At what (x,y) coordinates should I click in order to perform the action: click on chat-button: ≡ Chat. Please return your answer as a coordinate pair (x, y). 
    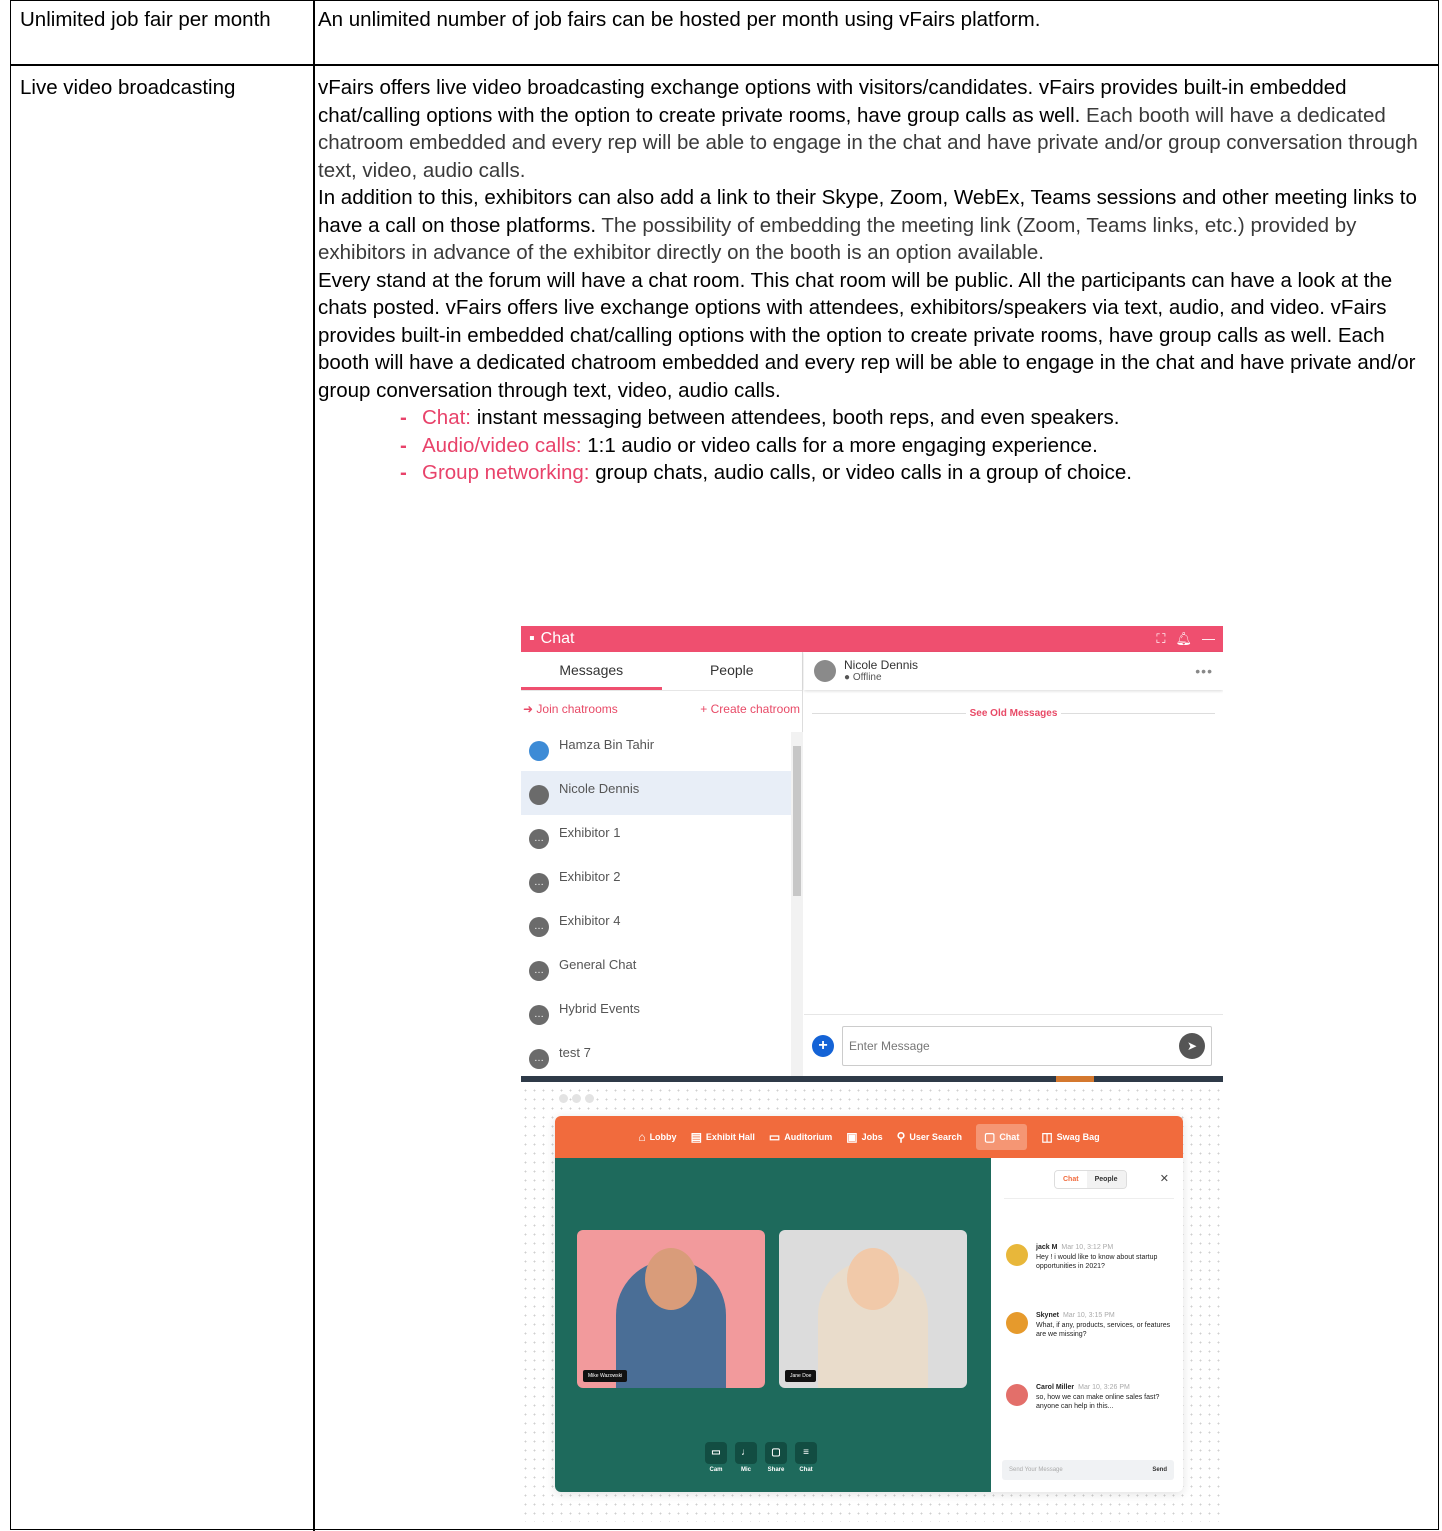
    Looking at the image, I should click on (806, 1457).